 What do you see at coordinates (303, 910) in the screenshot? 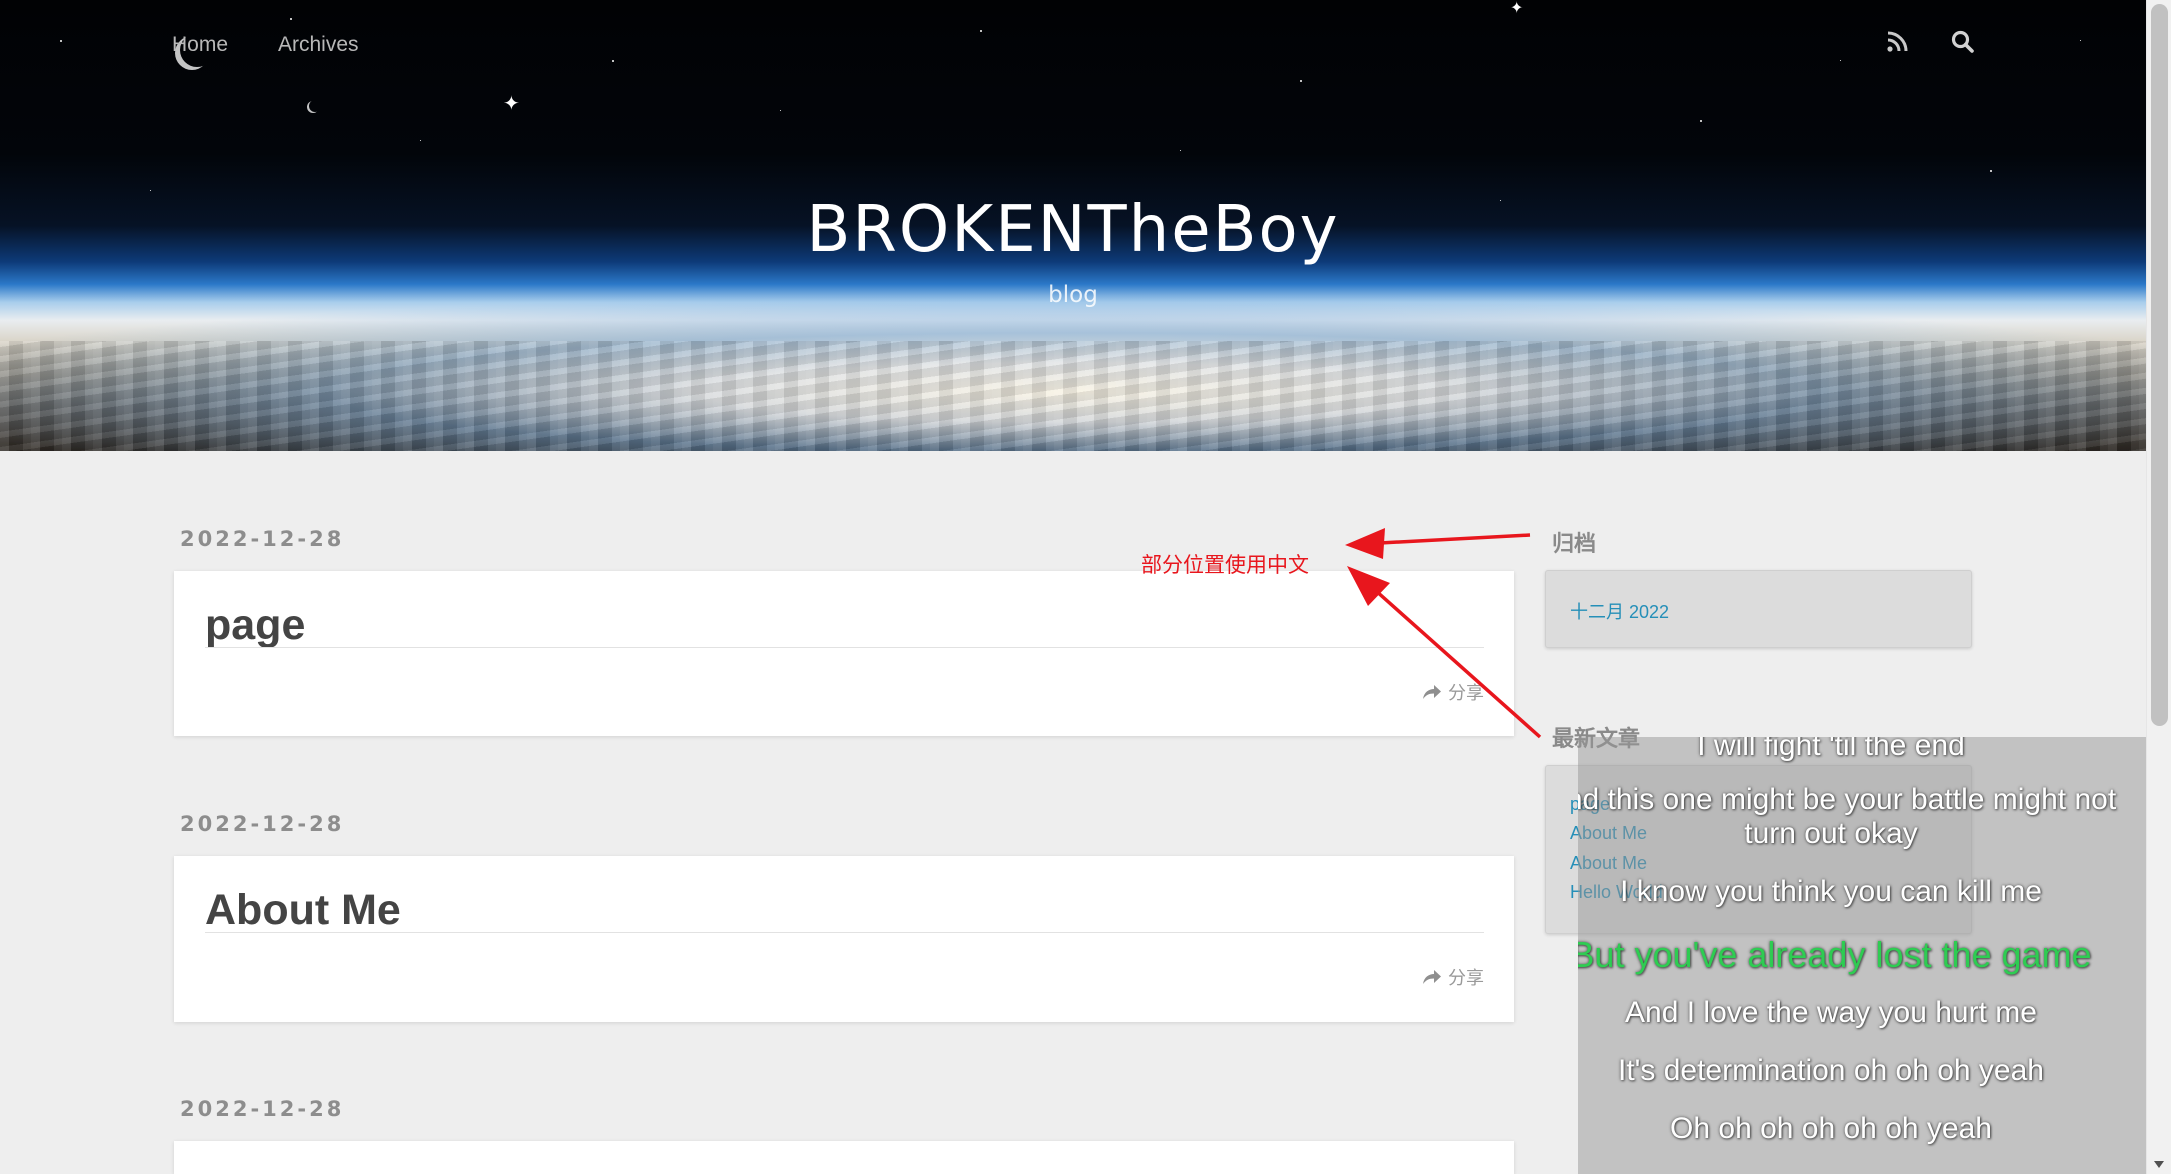
I see `post-title-link: About Me` at bounding box center [303, 910].